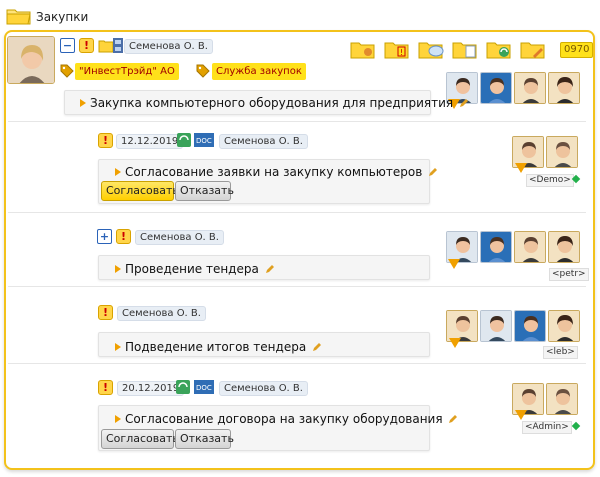 The height and width of the screenshot is (477, 600). Describe the element at coordinates (62, 17) in the screenshot. I see `page-title: Закупки` at that location.